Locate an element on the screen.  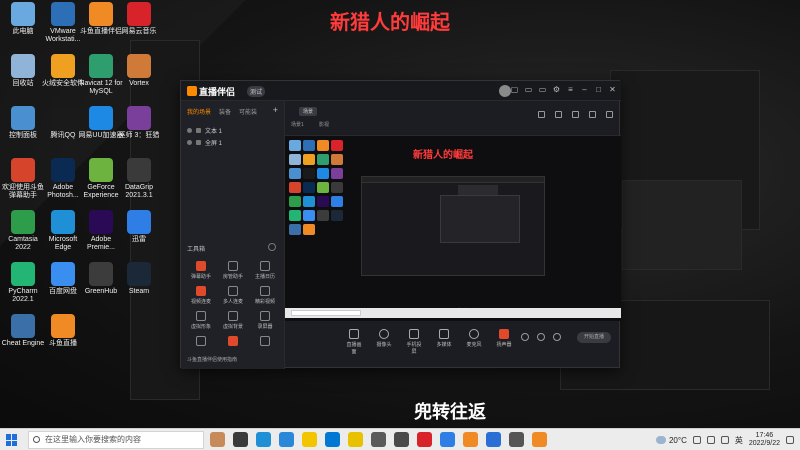
network-icon is located at coordinates (710, 440).